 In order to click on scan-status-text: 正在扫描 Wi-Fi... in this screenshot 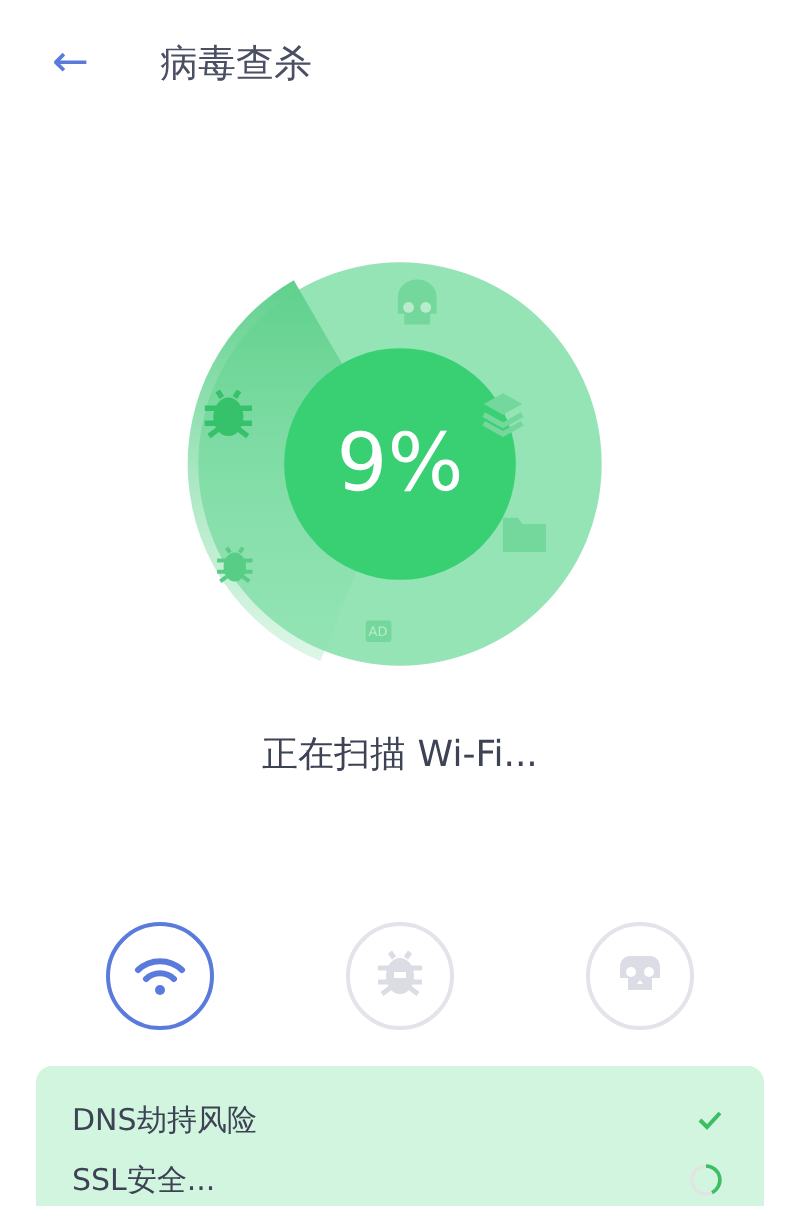, I will do `click(400, 756)`.